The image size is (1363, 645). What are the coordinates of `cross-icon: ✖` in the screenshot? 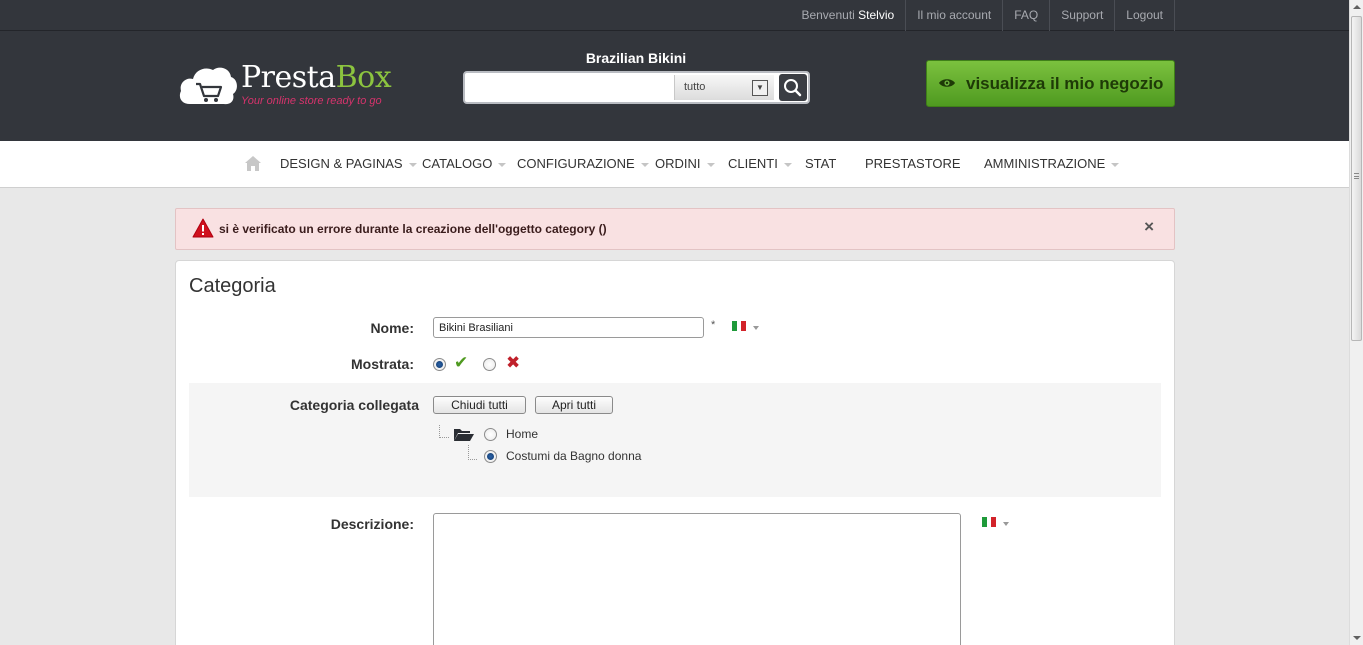 It's located at (513, 362).